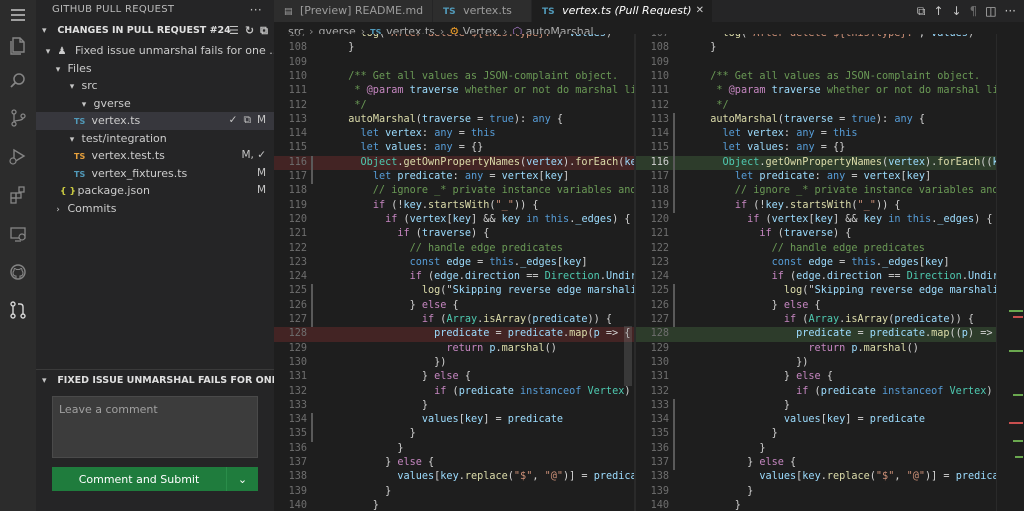  Describe the element at coordinates (957, 11) in the screenshot. I see `next-change-icon: ↓` at that location.